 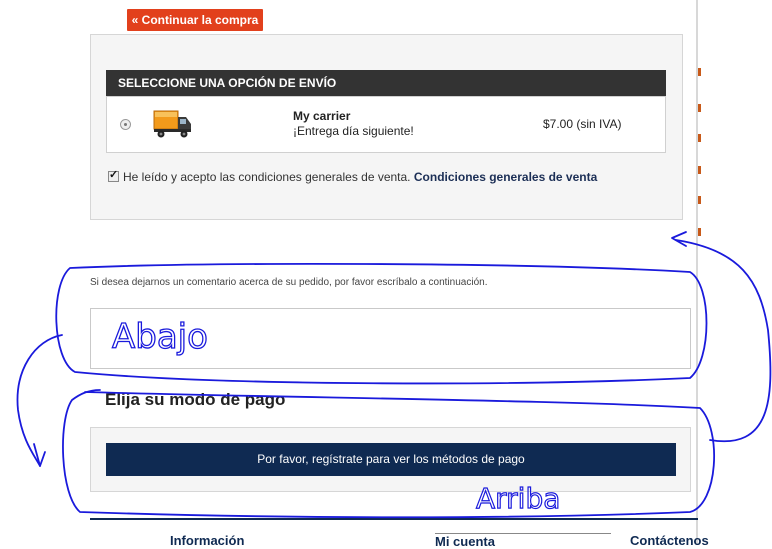 What do you see at coordinates (113, 175) in the screenshot?
I see `terms-checkbox` at bounding box center [113, 175].